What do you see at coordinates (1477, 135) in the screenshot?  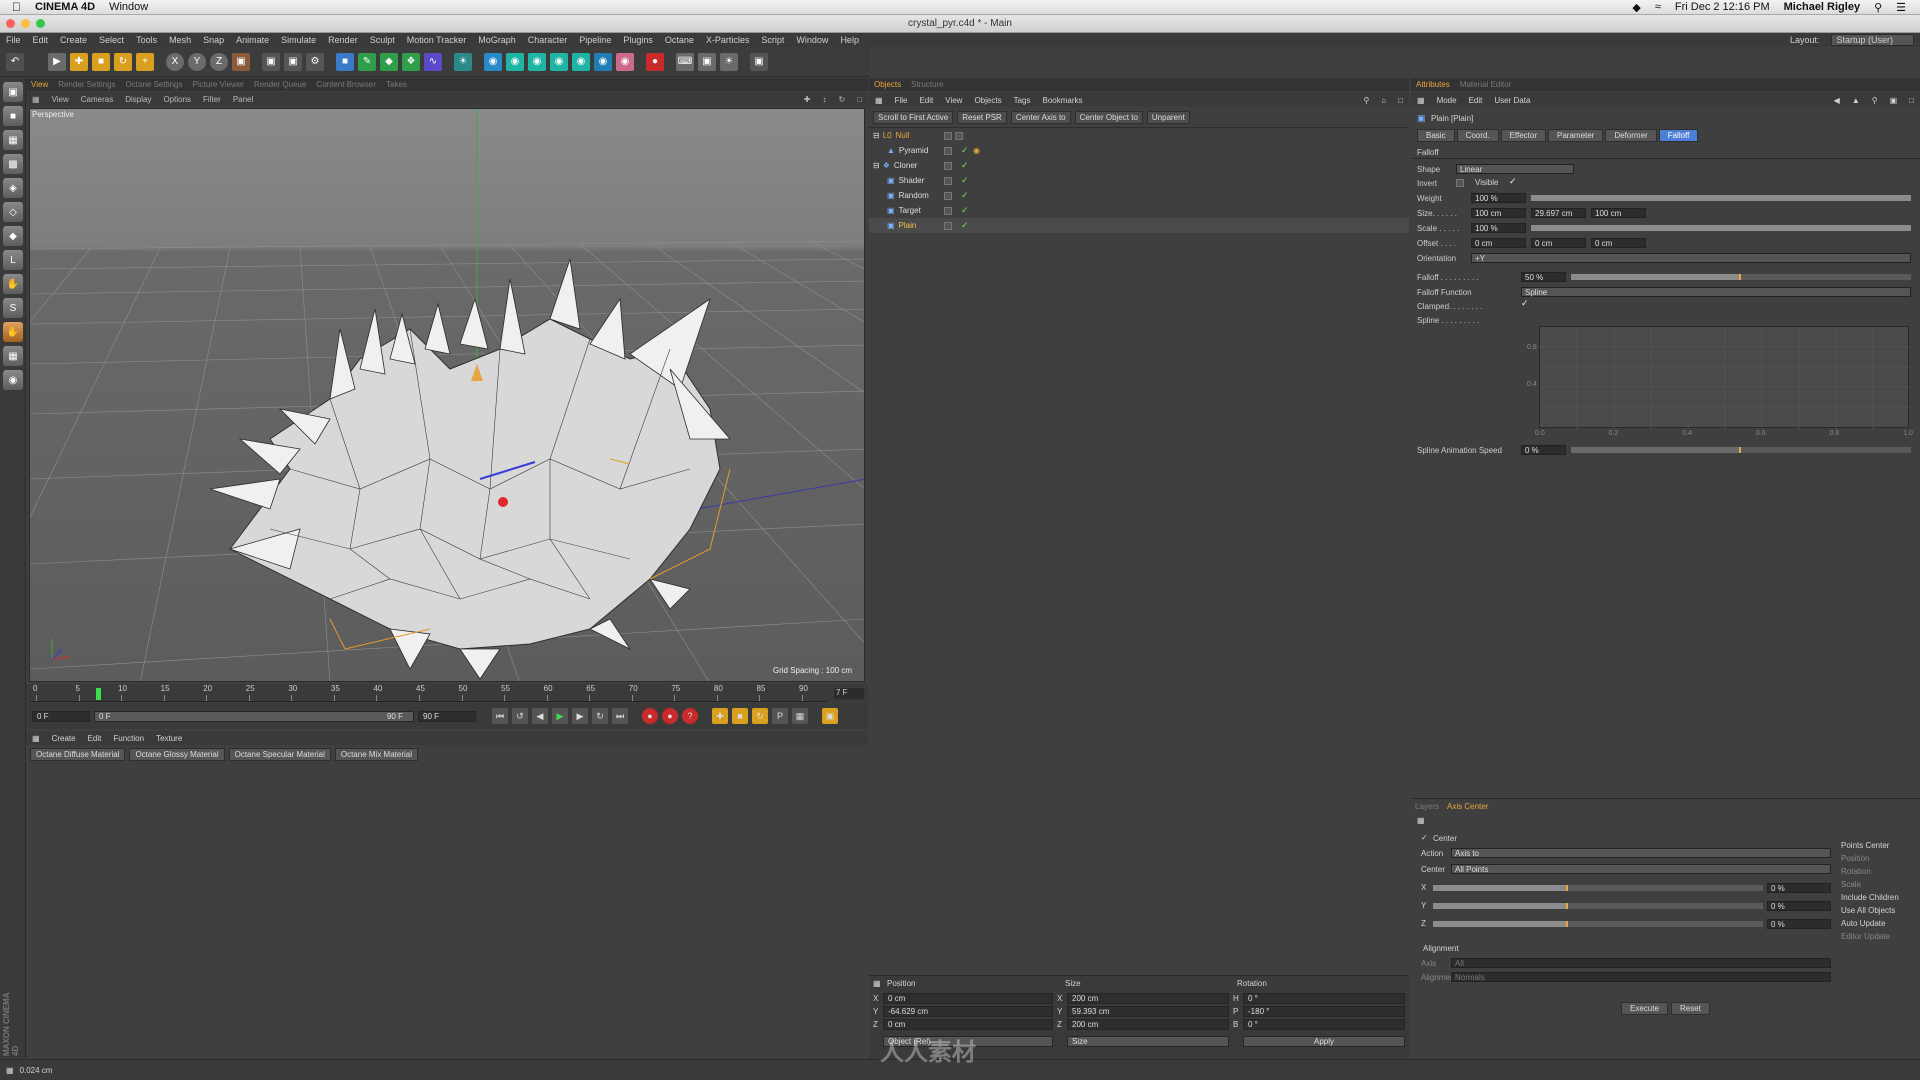 I see `tab-coord: Coord.` at bounding box center [1477, 135].